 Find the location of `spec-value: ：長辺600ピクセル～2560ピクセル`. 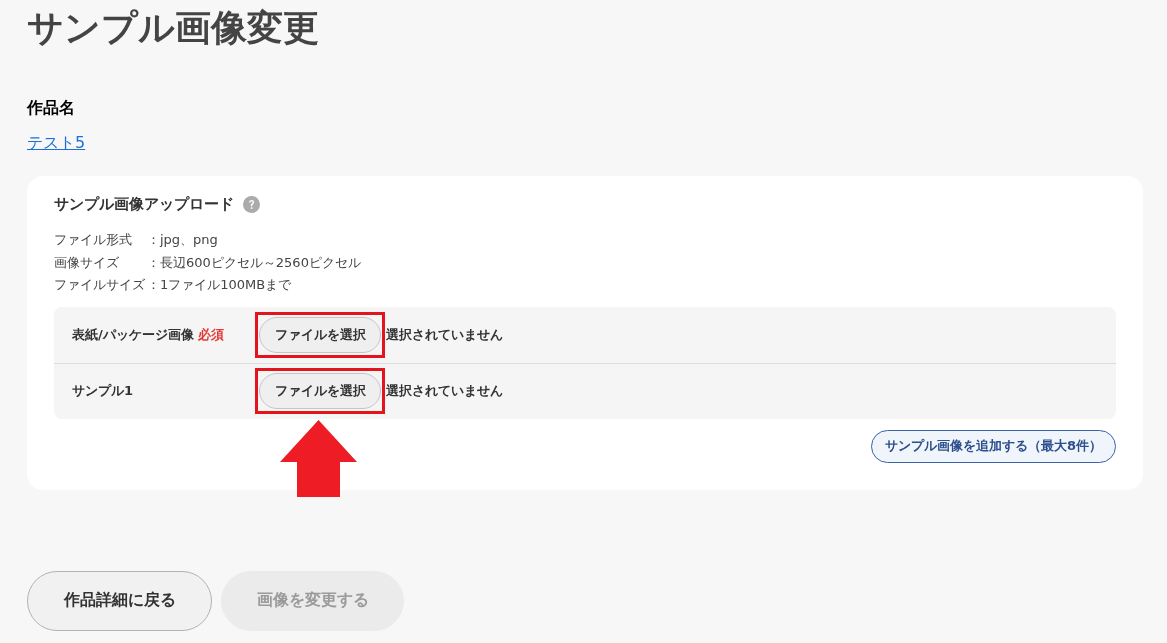

spec-value: ：長辺600ピクセル～2560ピクセル is located at coordinates (254, 262).